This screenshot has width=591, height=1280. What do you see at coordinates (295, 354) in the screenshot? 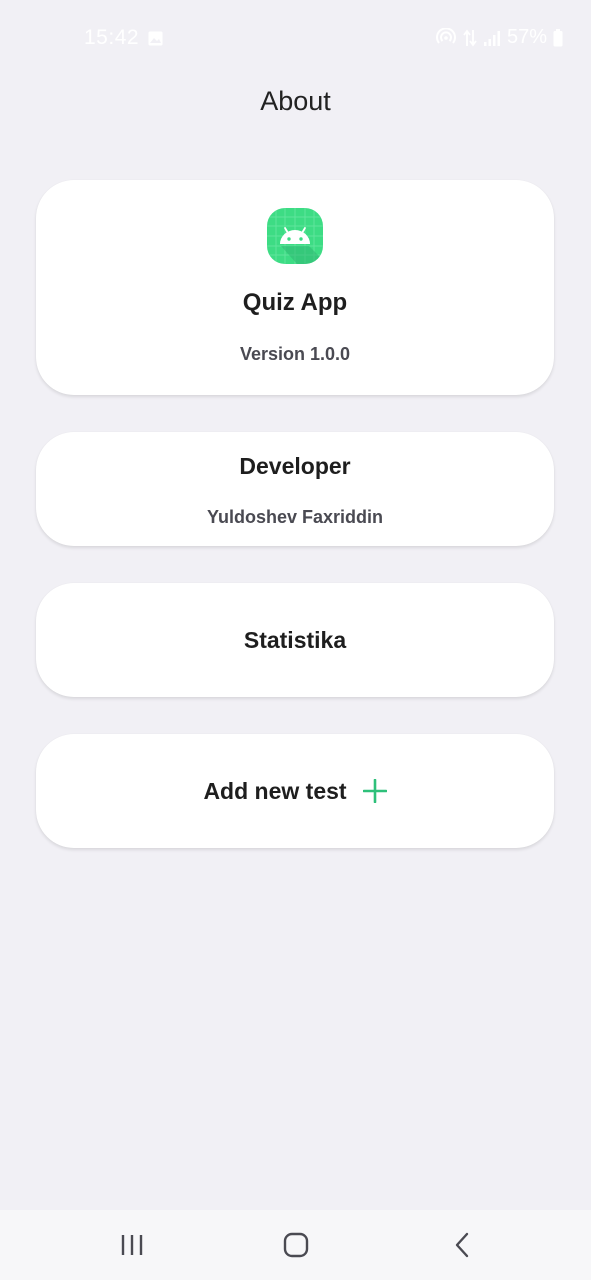
I see `app-version: Version 1.0.0` at bounding box center [295, 354].